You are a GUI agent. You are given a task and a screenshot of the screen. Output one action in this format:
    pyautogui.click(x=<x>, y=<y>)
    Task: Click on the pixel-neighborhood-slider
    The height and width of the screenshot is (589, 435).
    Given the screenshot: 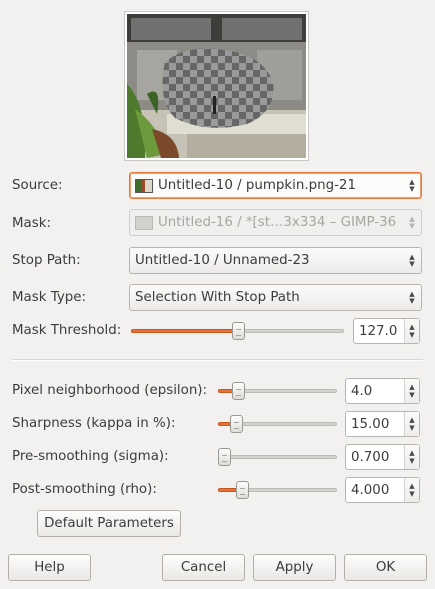 What is the action you would take?
    pyautogui.click(x=277, y=391)
    